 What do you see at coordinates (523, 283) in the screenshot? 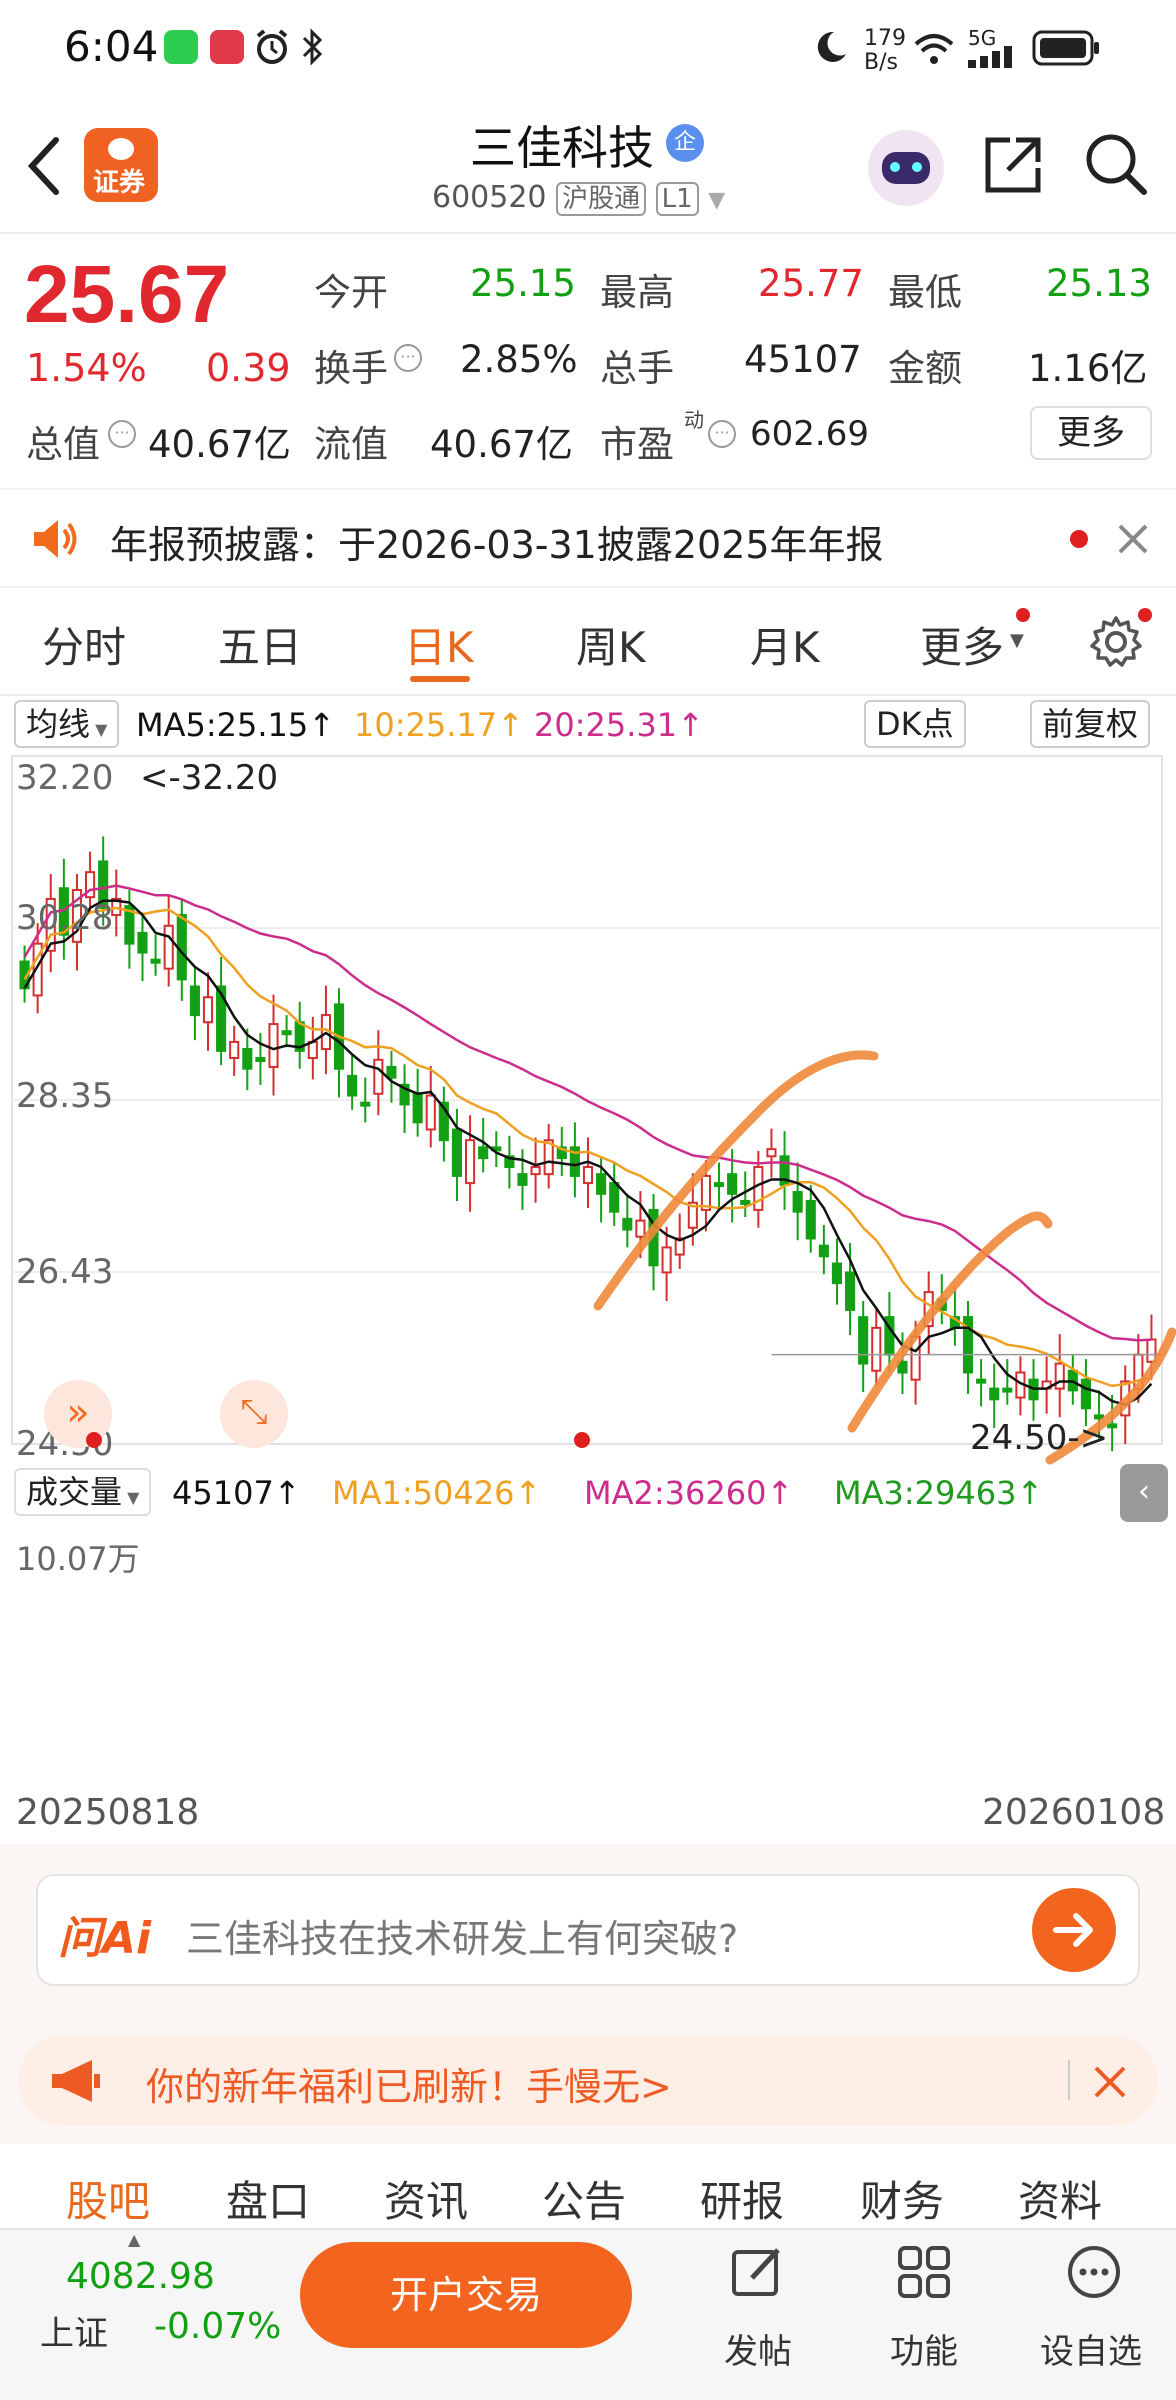
I see `open-value: 25.15` at bounding box center [523, 283].